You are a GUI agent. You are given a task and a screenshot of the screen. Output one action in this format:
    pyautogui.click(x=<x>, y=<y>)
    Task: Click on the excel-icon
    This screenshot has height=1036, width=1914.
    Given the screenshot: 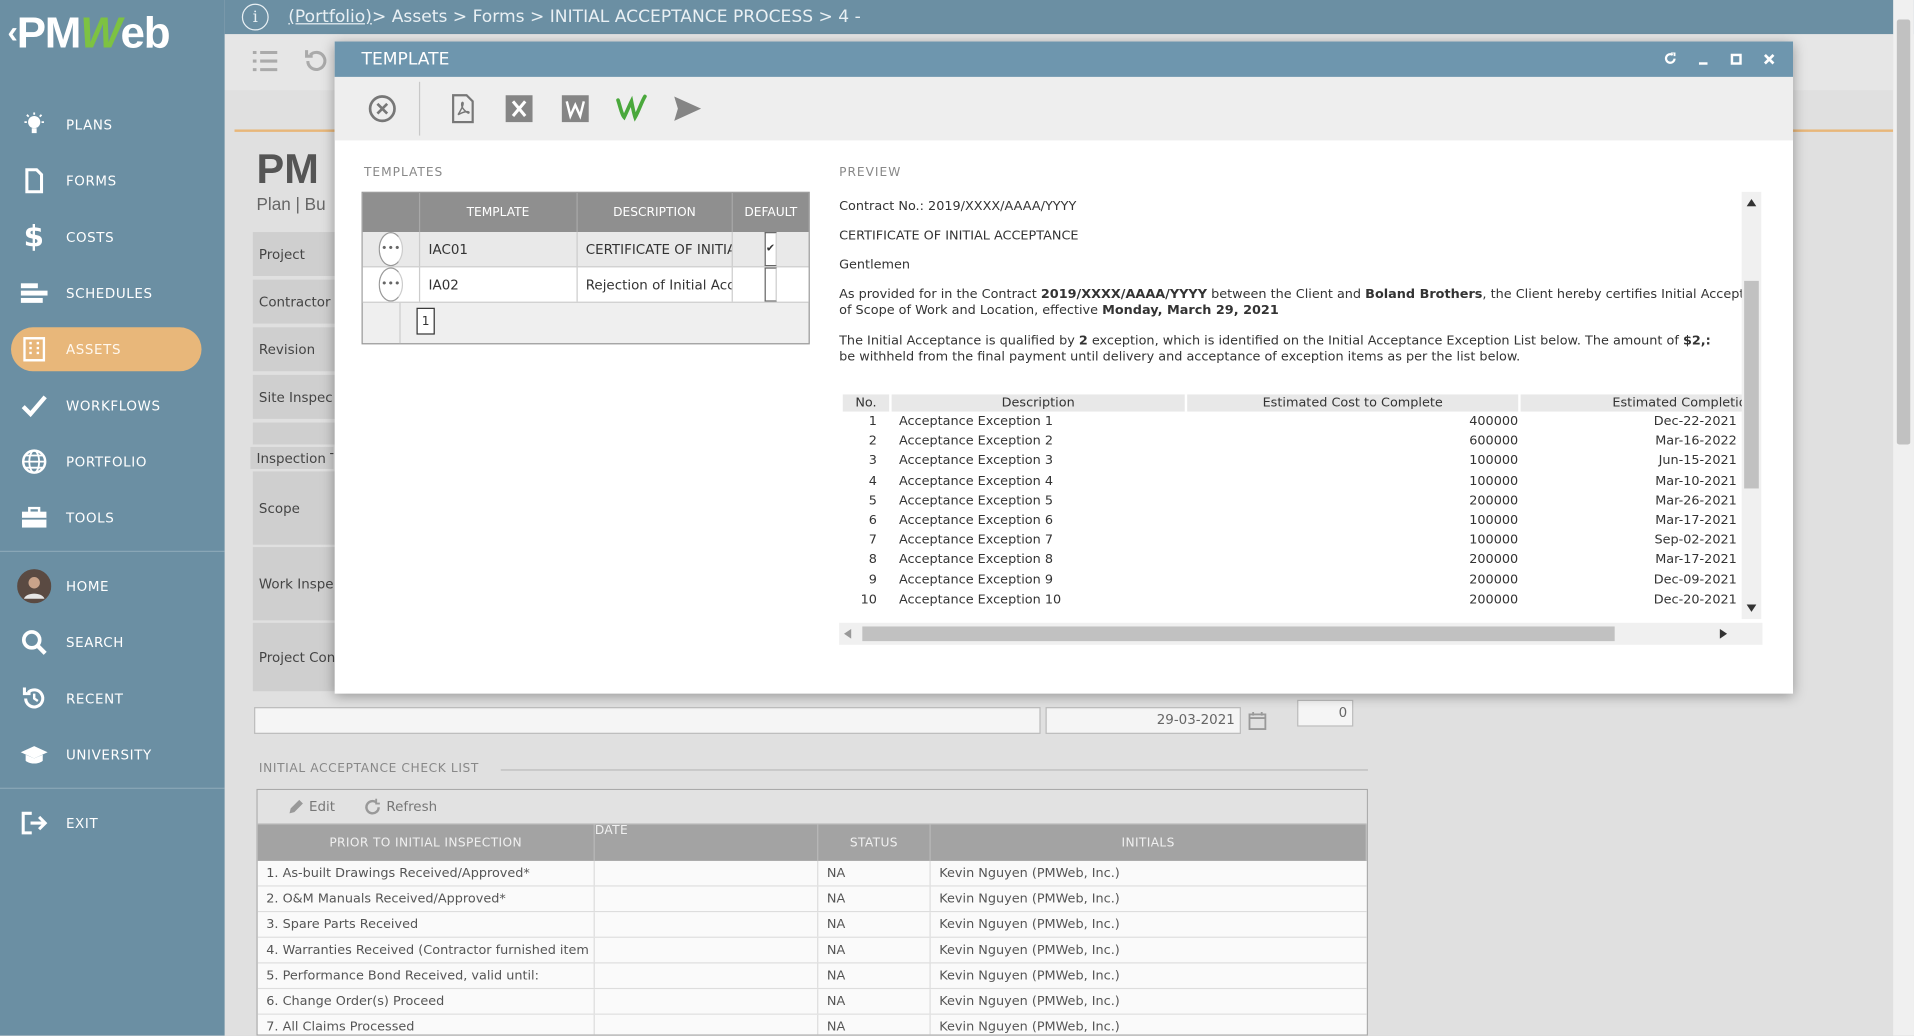 What is the action you would take?
    pyautogui.click(x=519, y=109)
    